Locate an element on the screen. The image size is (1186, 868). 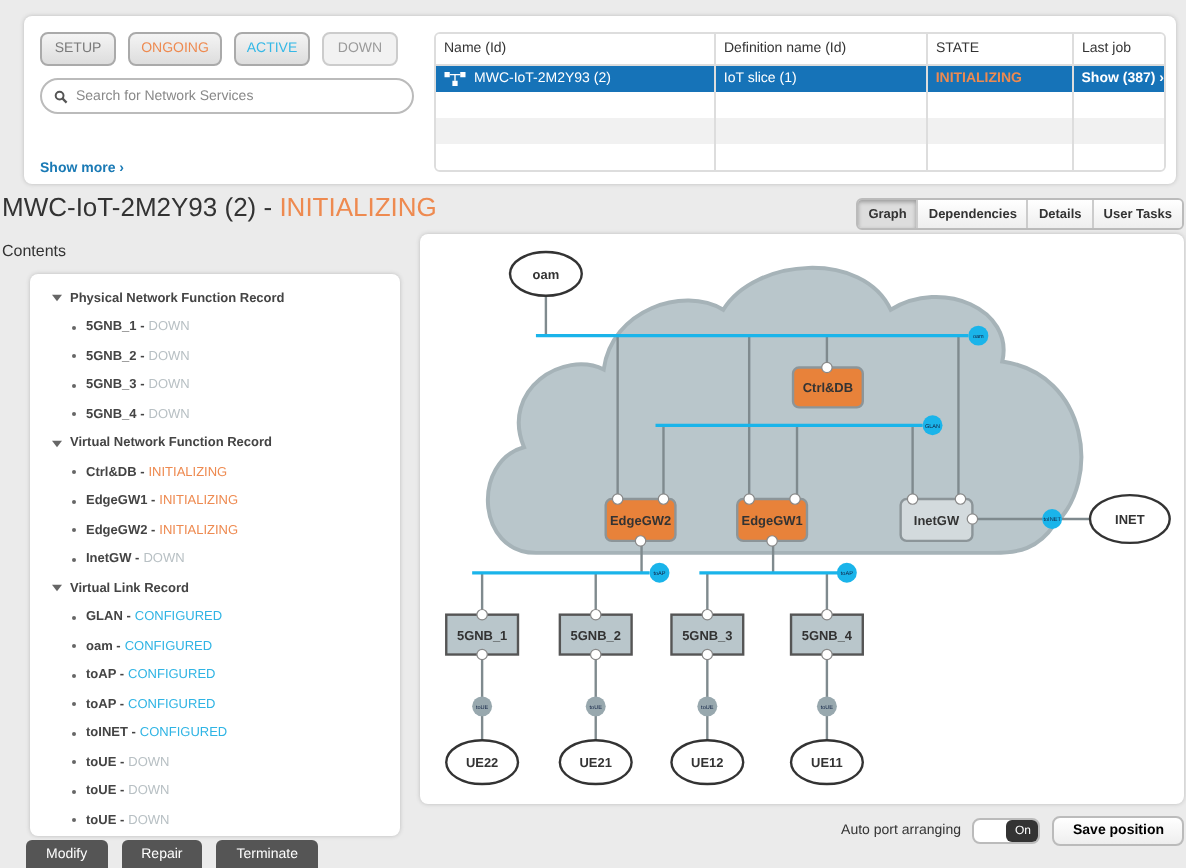
contents-heading: Contents is located at coordinates (34, 251).